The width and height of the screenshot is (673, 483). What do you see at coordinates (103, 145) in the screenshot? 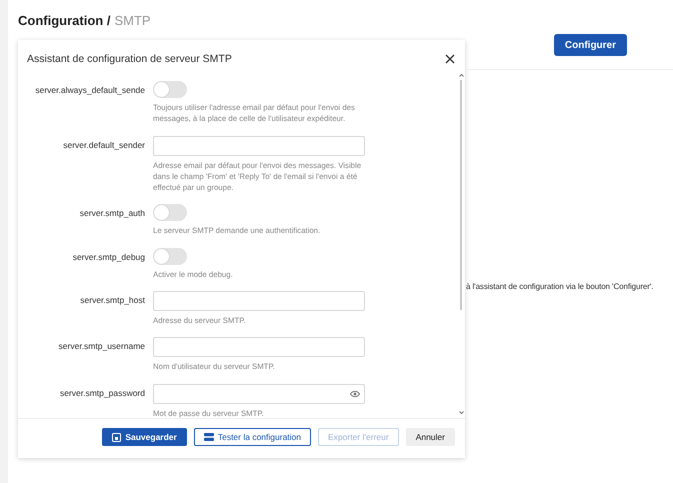
I see `field-label: server.default_sender` at bounding box center [103, 145].